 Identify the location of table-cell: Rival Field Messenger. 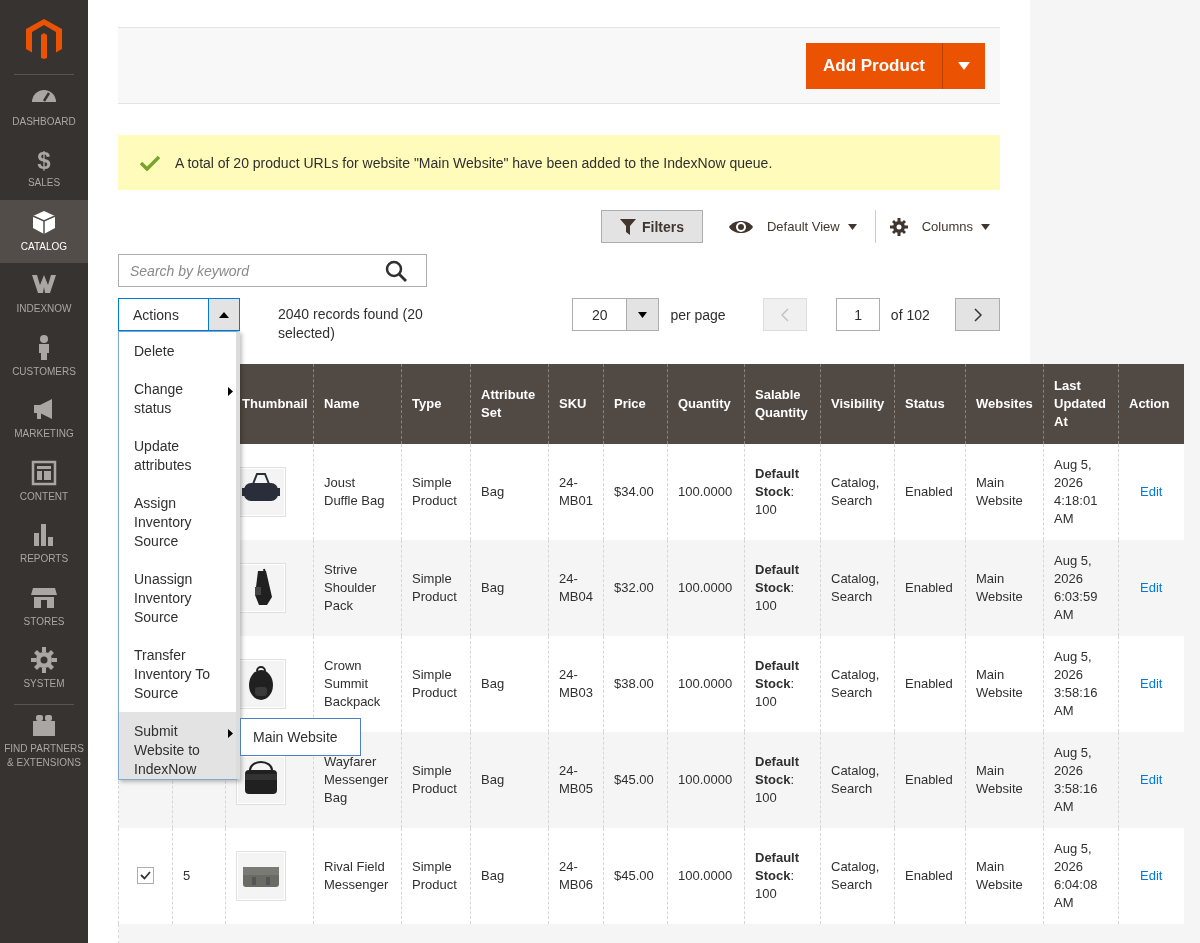
(356, 875).